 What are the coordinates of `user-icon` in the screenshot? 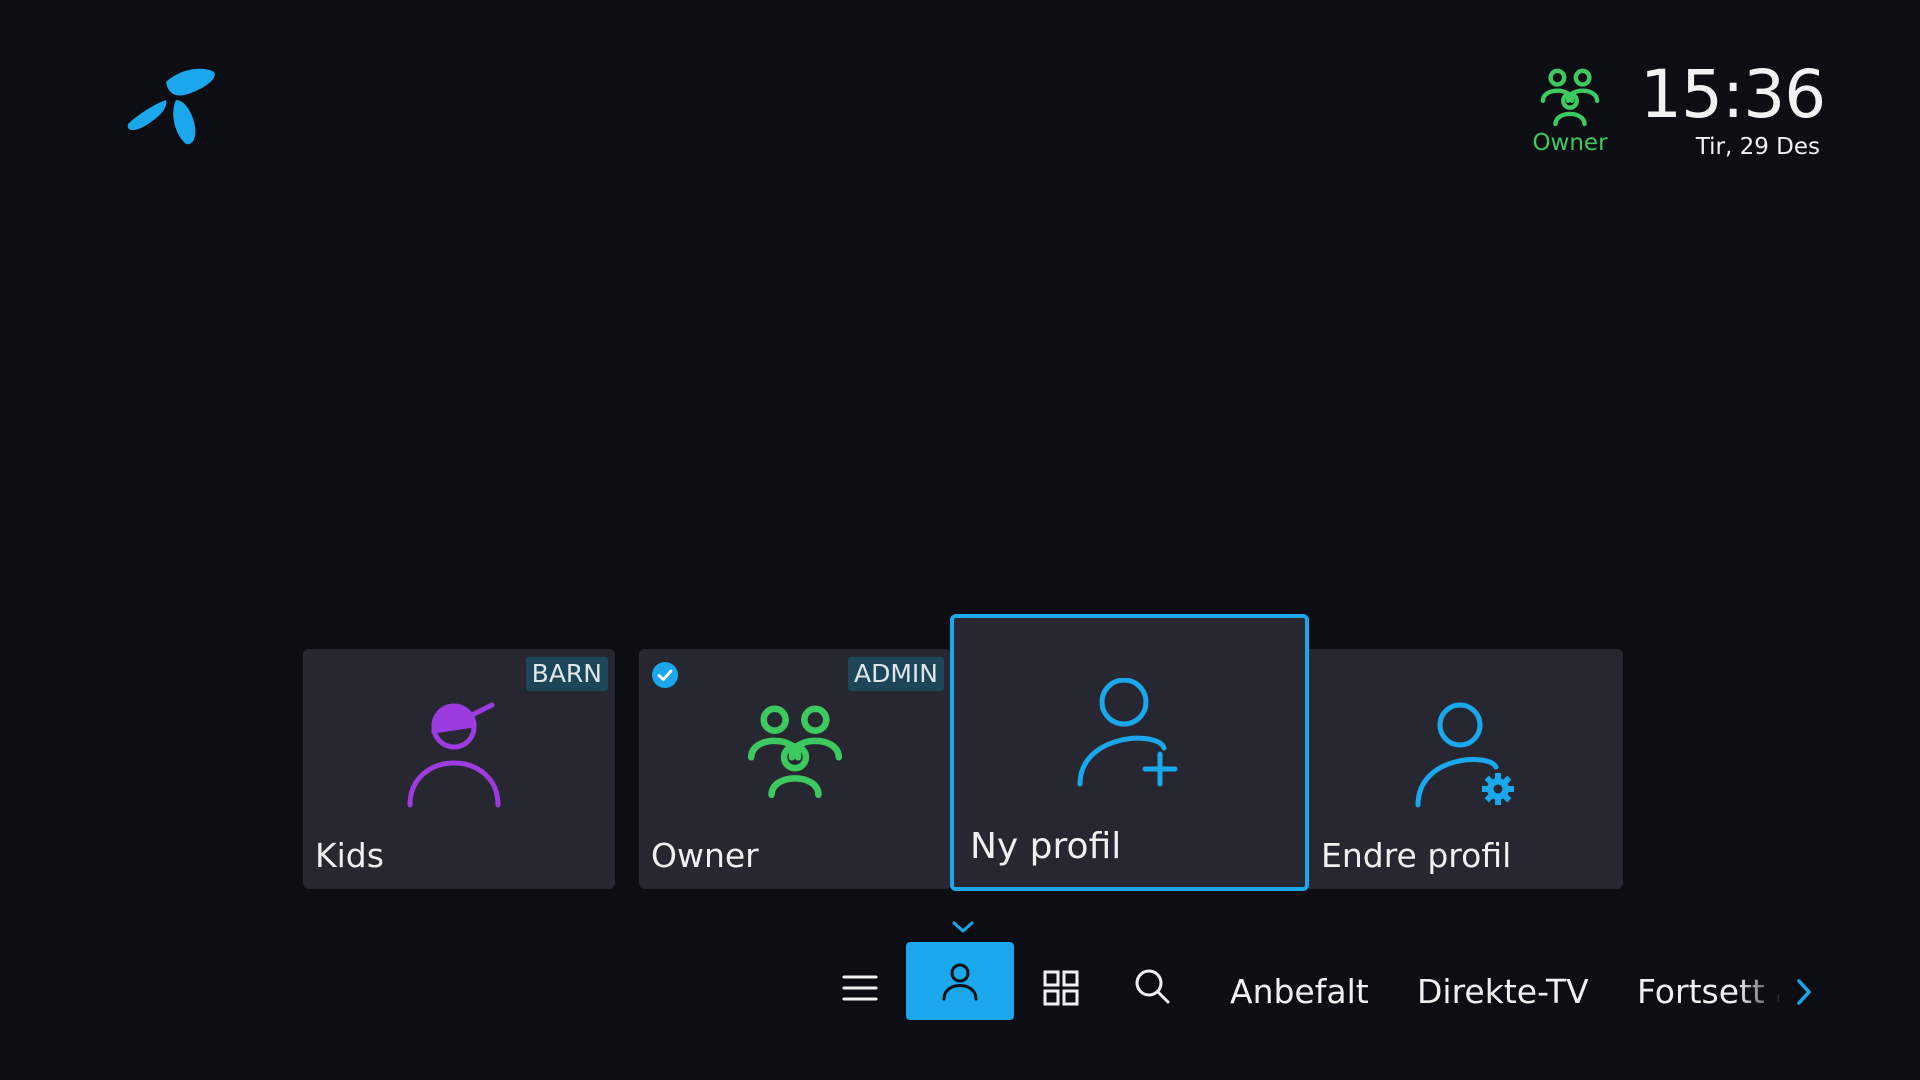 It's located at (960, 982).